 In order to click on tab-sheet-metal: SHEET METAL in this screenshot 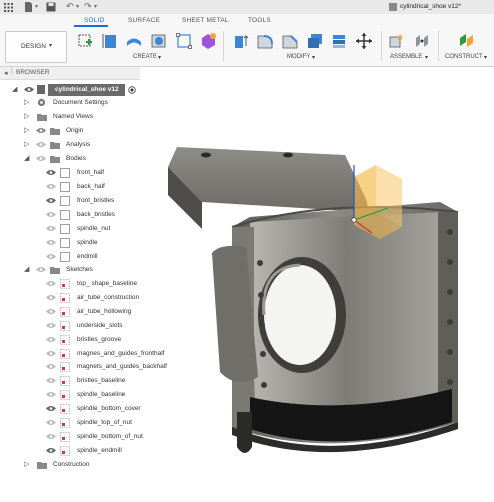, I will do `click(205, 20)`.